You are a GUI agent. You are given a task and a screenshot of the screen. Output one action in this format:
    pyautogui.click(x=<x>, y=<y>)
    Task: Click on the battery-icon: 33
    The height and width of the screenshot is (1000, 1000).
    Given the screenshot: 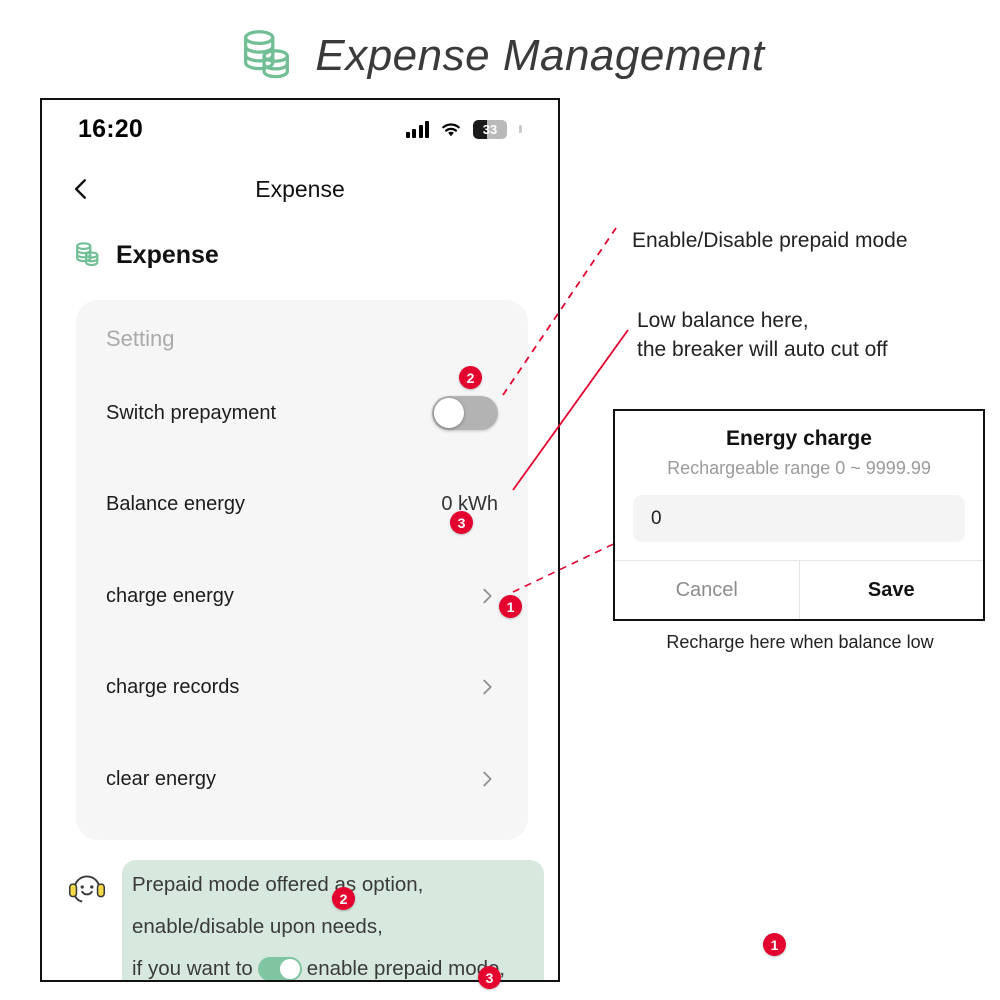 What is the action you would take?
    pyautogui.click(x=490, y=129)
    